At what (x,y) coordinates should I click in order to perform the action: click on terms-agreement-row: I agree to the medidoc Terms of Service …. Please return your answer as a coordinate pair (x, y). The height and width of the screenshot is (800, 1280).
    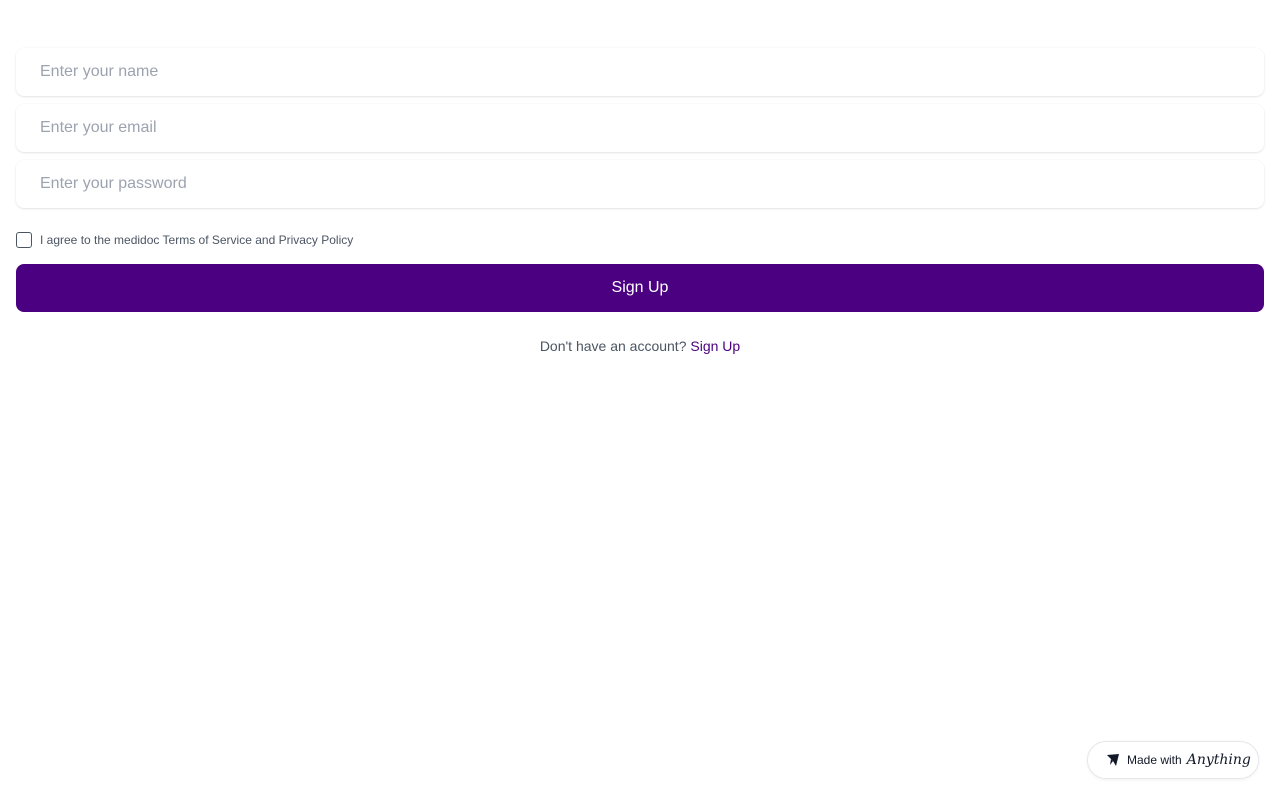
    Looking at the image, I should click on (640, 240).